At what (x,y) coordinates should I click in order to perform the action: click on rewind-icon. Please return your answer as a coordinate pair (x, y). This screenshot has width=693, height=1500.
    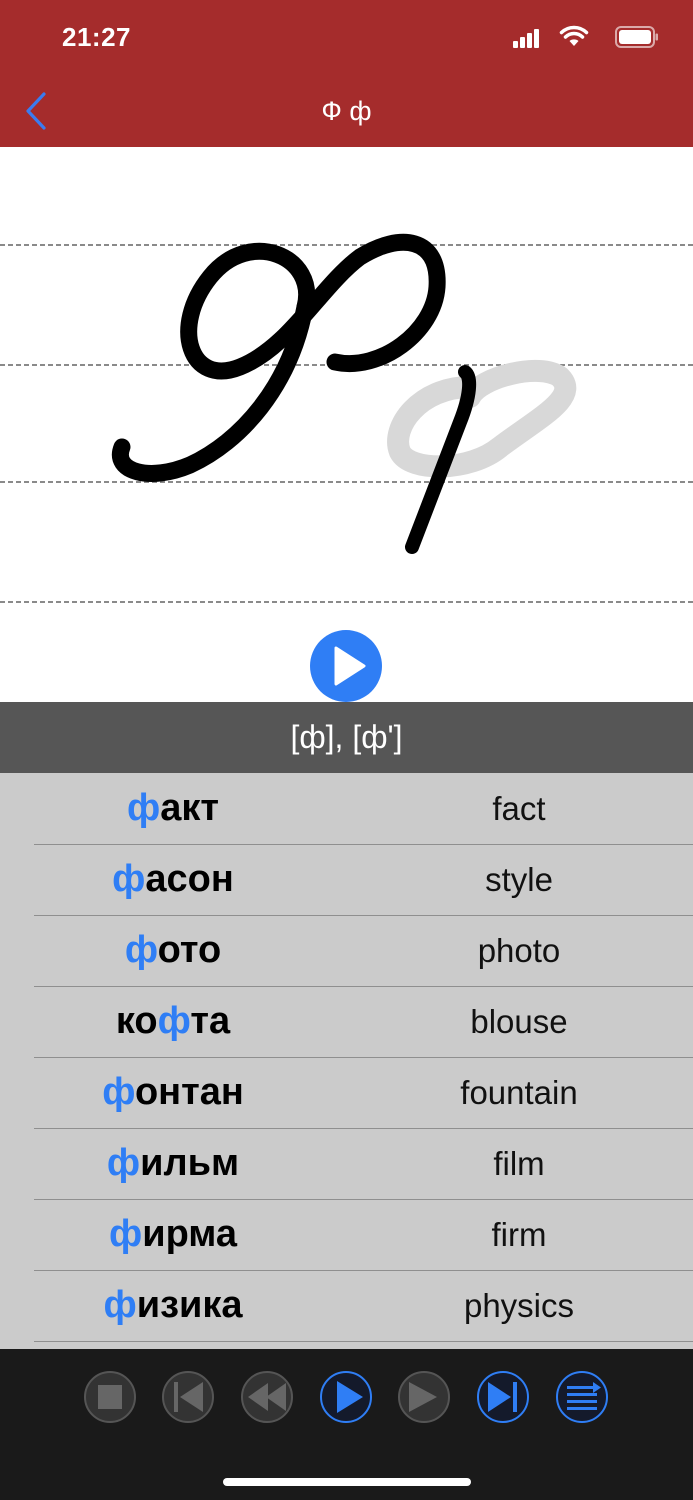
    Looking at the image, I should click on (267, 1397).